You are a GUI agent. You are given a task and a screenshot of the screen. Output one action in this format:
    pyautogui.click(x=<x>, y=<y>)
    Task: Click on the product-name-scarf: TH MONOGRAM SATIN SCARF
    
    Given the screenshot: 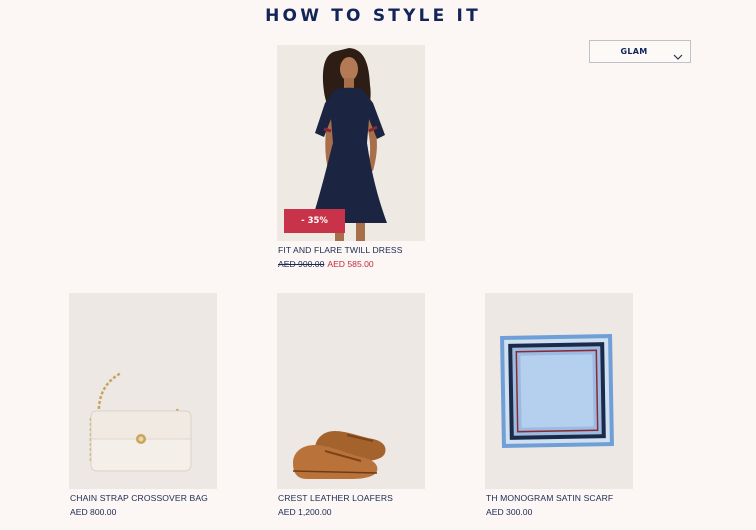 What is the action you would take?
    pyautogui.click(x=549, y=498)
    